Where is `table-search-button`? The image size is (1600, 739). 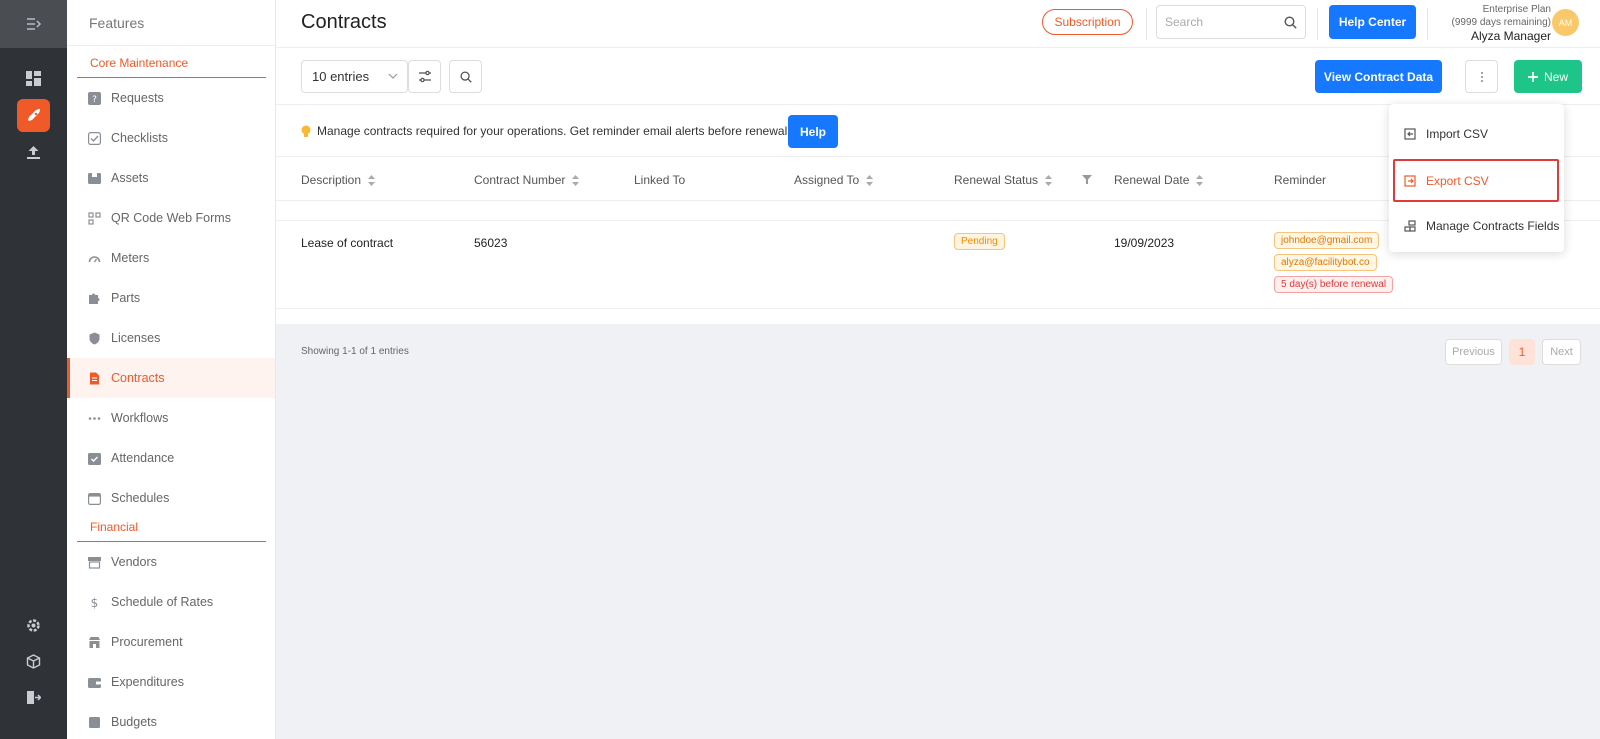
table-search-button is located at coordinates (465, 76).